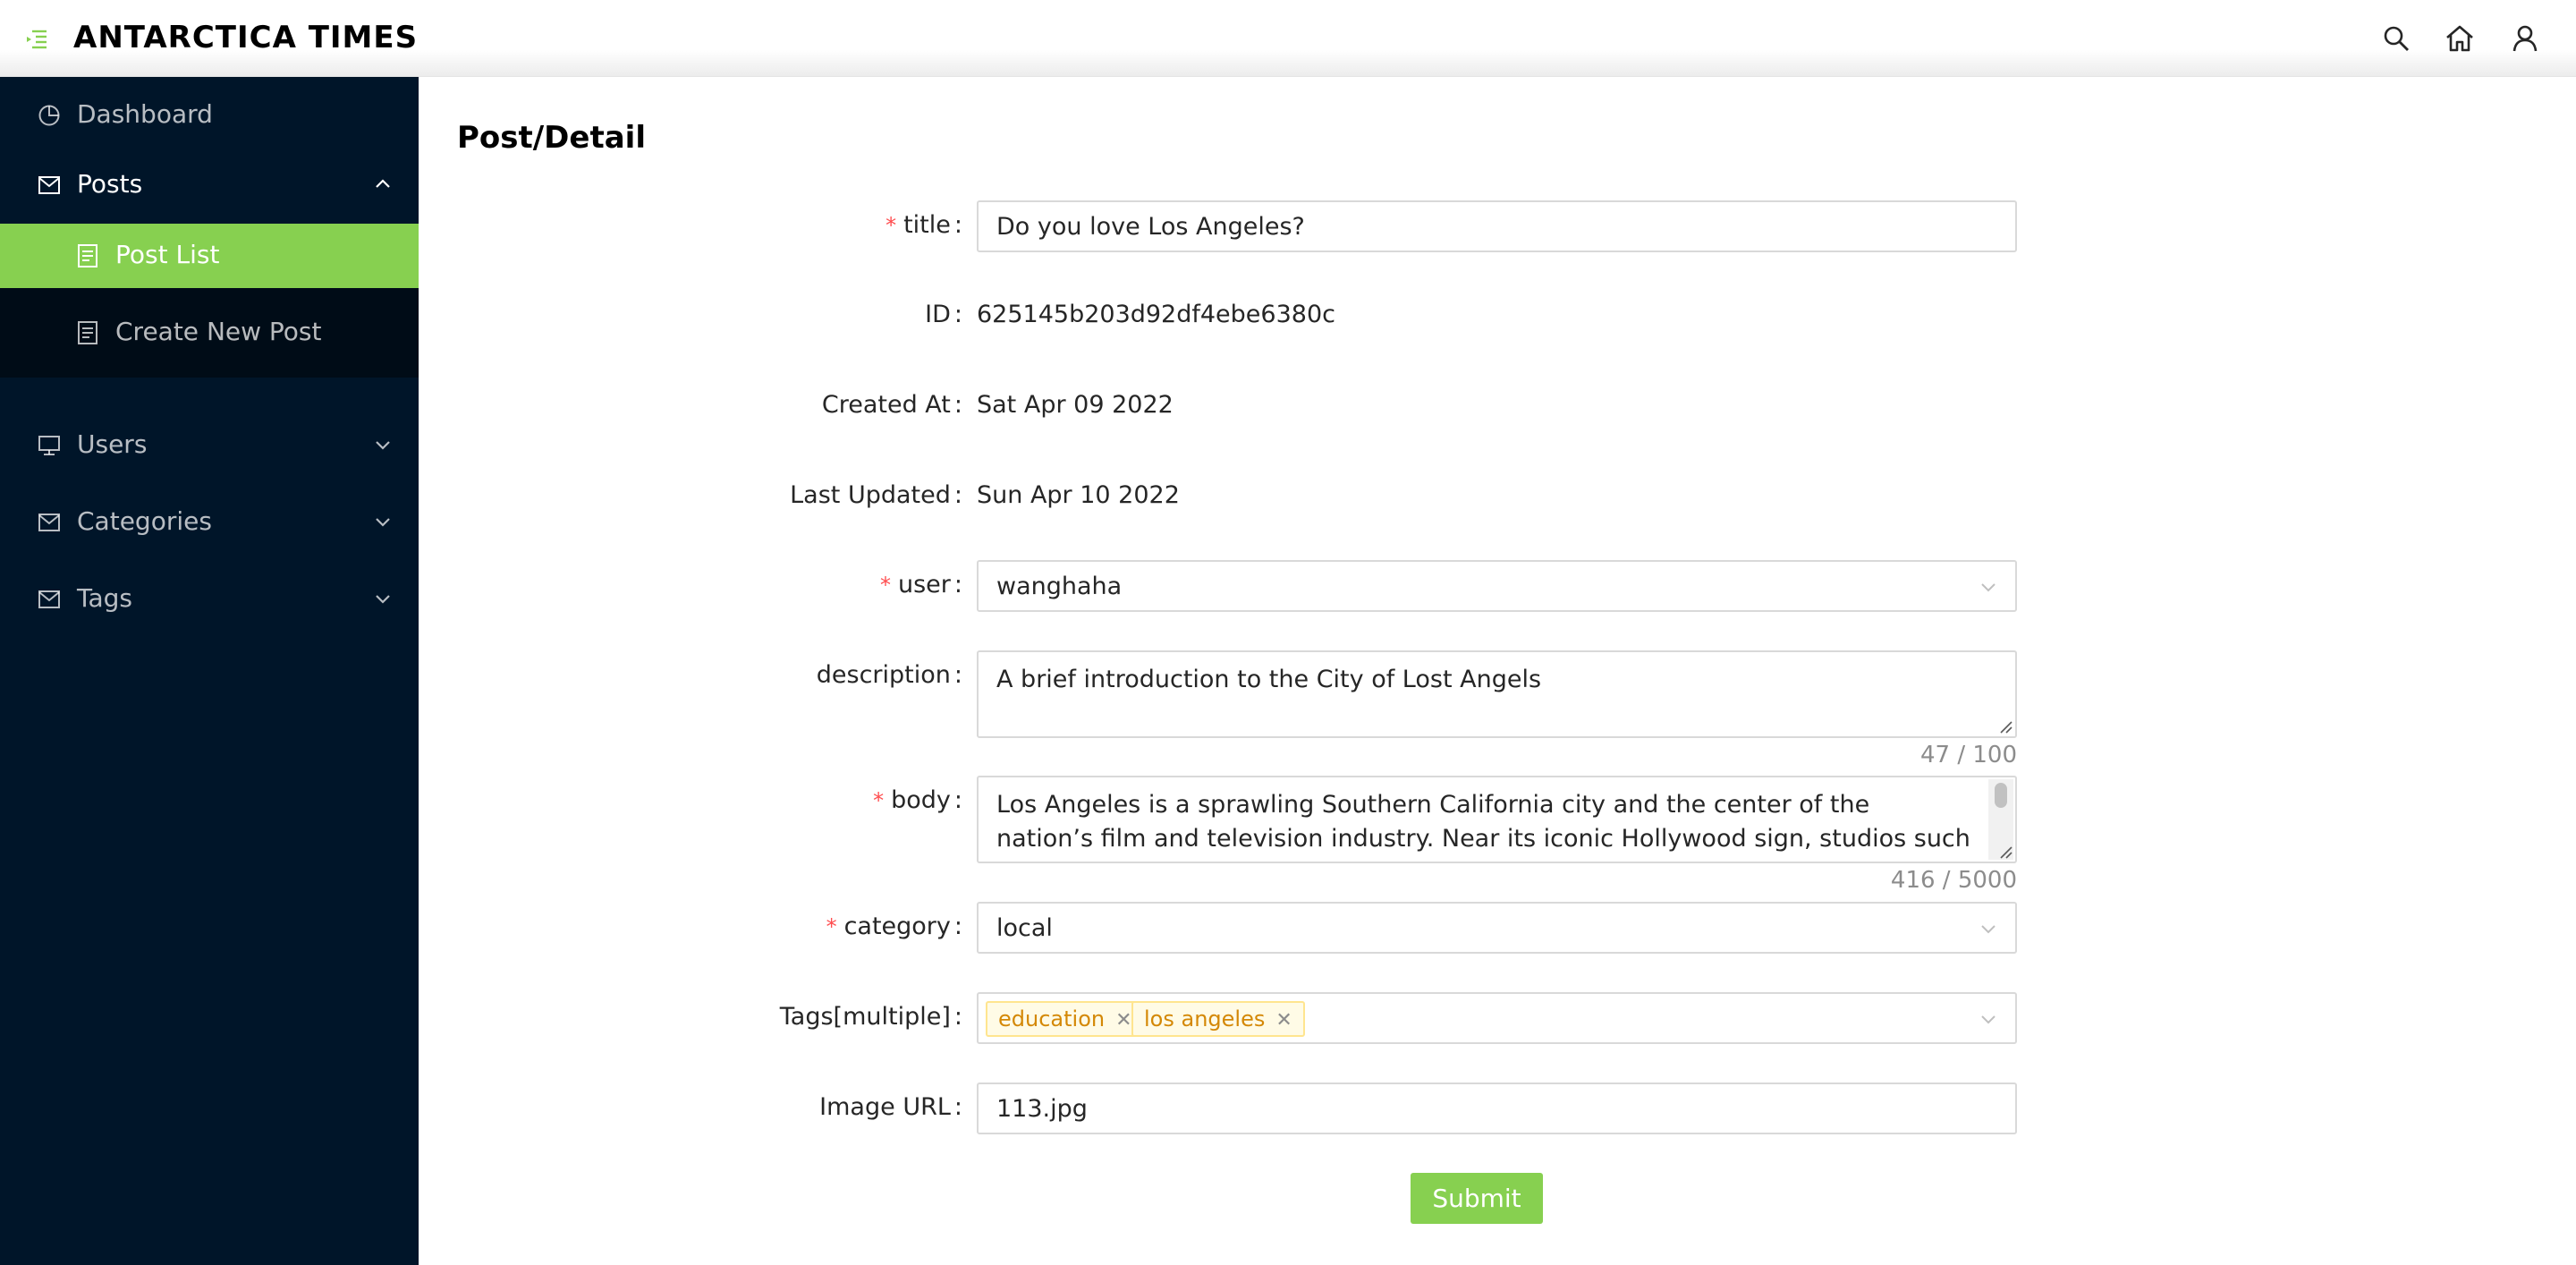 The image size is (2576, 1265). I want to click on created-at-label: Created At:, so click(891, 405).